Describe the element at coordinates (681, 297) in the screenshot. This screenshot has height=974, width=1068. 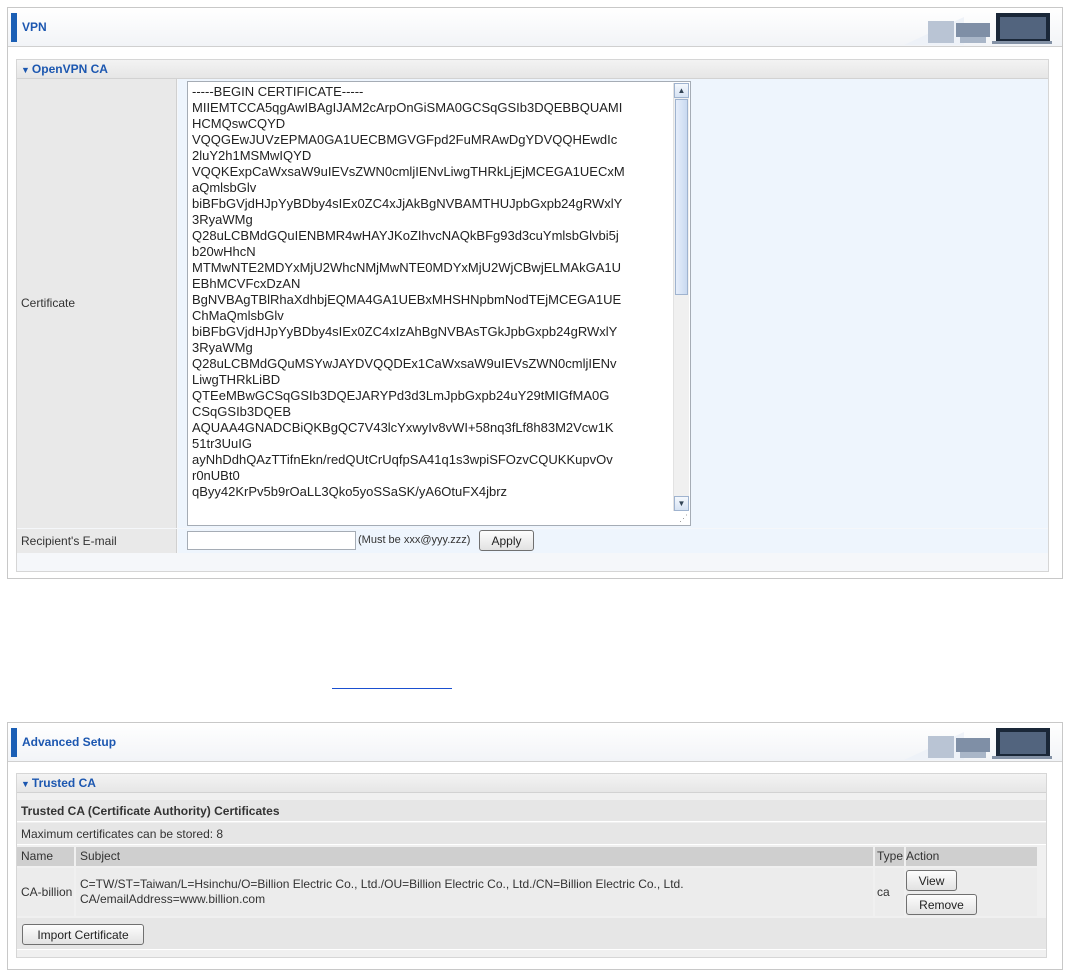
I see `certificate-scrollbar: ▲ ▼` at that location.